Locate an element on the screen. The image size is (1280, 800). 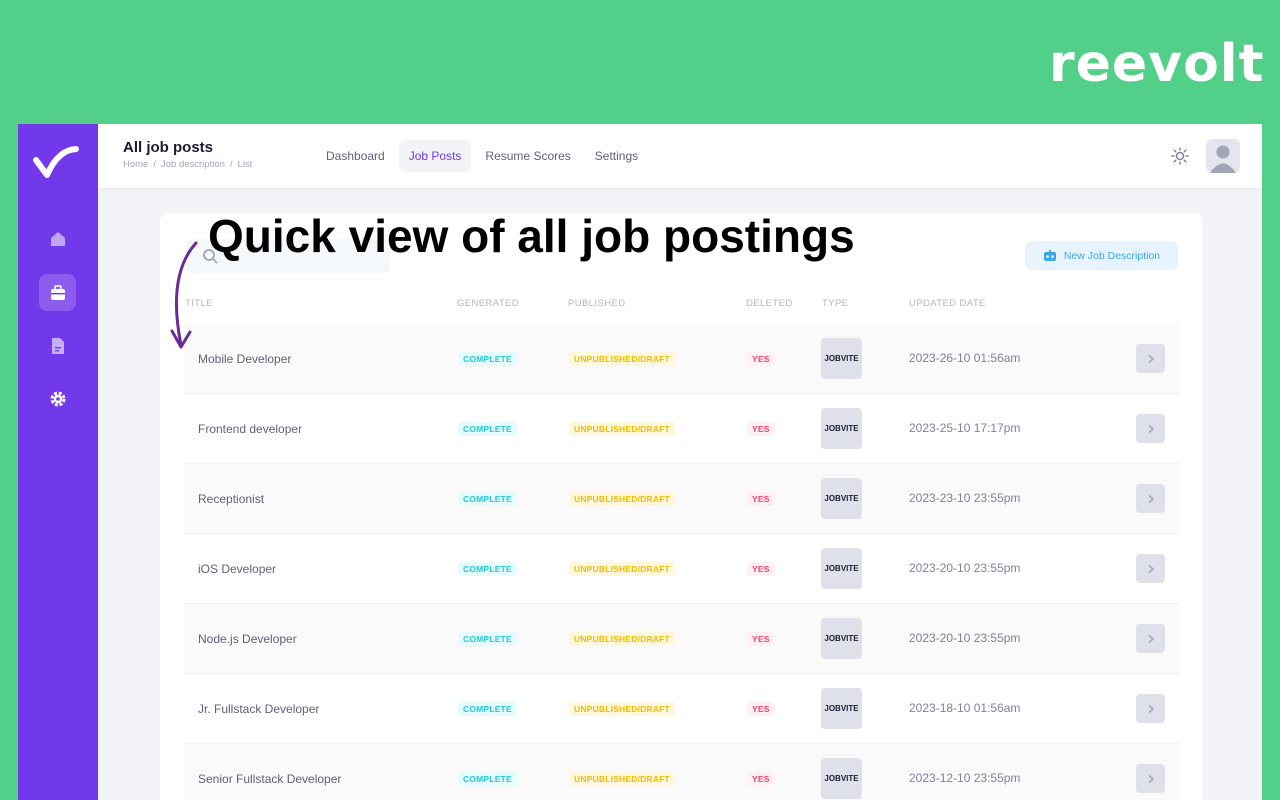
sun-icon is located at coordinates (1180, 156).